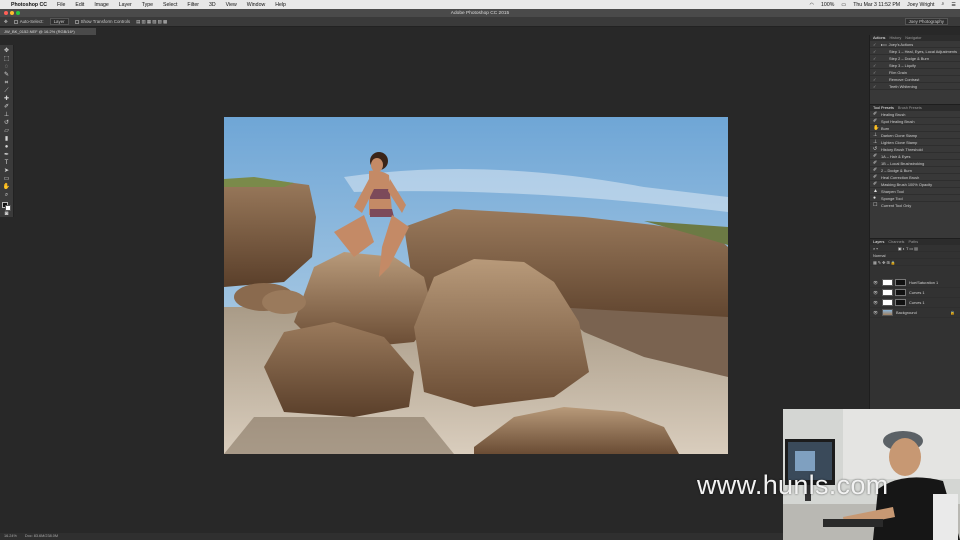 The image size is (960, 540). What do you see at coordinates (102, 21) in the screenshot?
I see `transform-controls-checkbox: Show Transform Controls` at bounding box center [102, 21].